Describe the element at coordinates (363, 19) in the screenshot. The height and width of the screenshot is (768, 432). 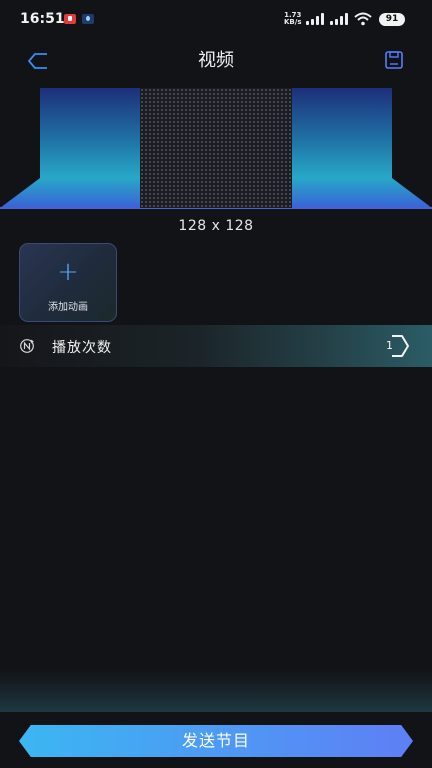
I see `wifi-icon` at that location.